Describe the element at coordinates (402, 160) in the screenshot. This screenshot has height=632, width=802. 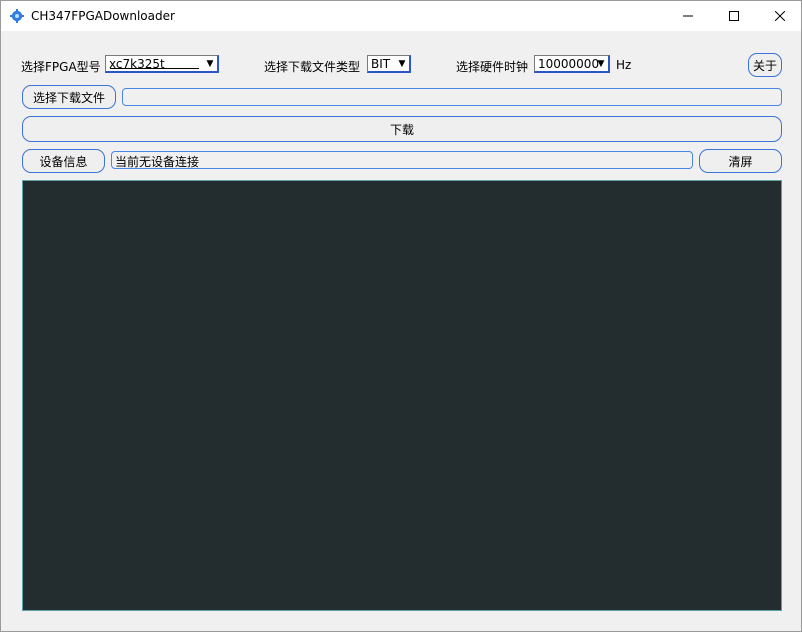
I see `device-status-field: 当前无设备连接` at that location.